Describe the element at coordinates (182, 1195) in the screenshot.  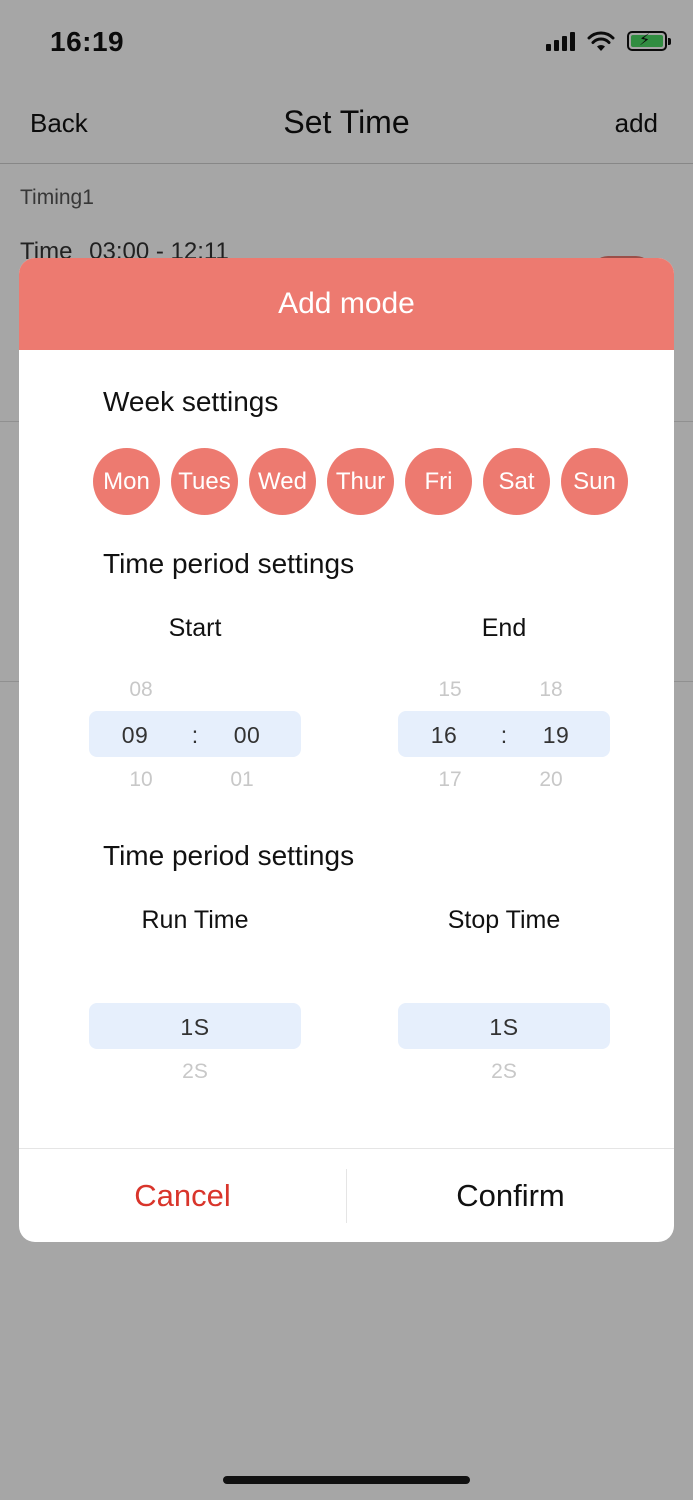
I see `cancel-button: Cancel` at that location.